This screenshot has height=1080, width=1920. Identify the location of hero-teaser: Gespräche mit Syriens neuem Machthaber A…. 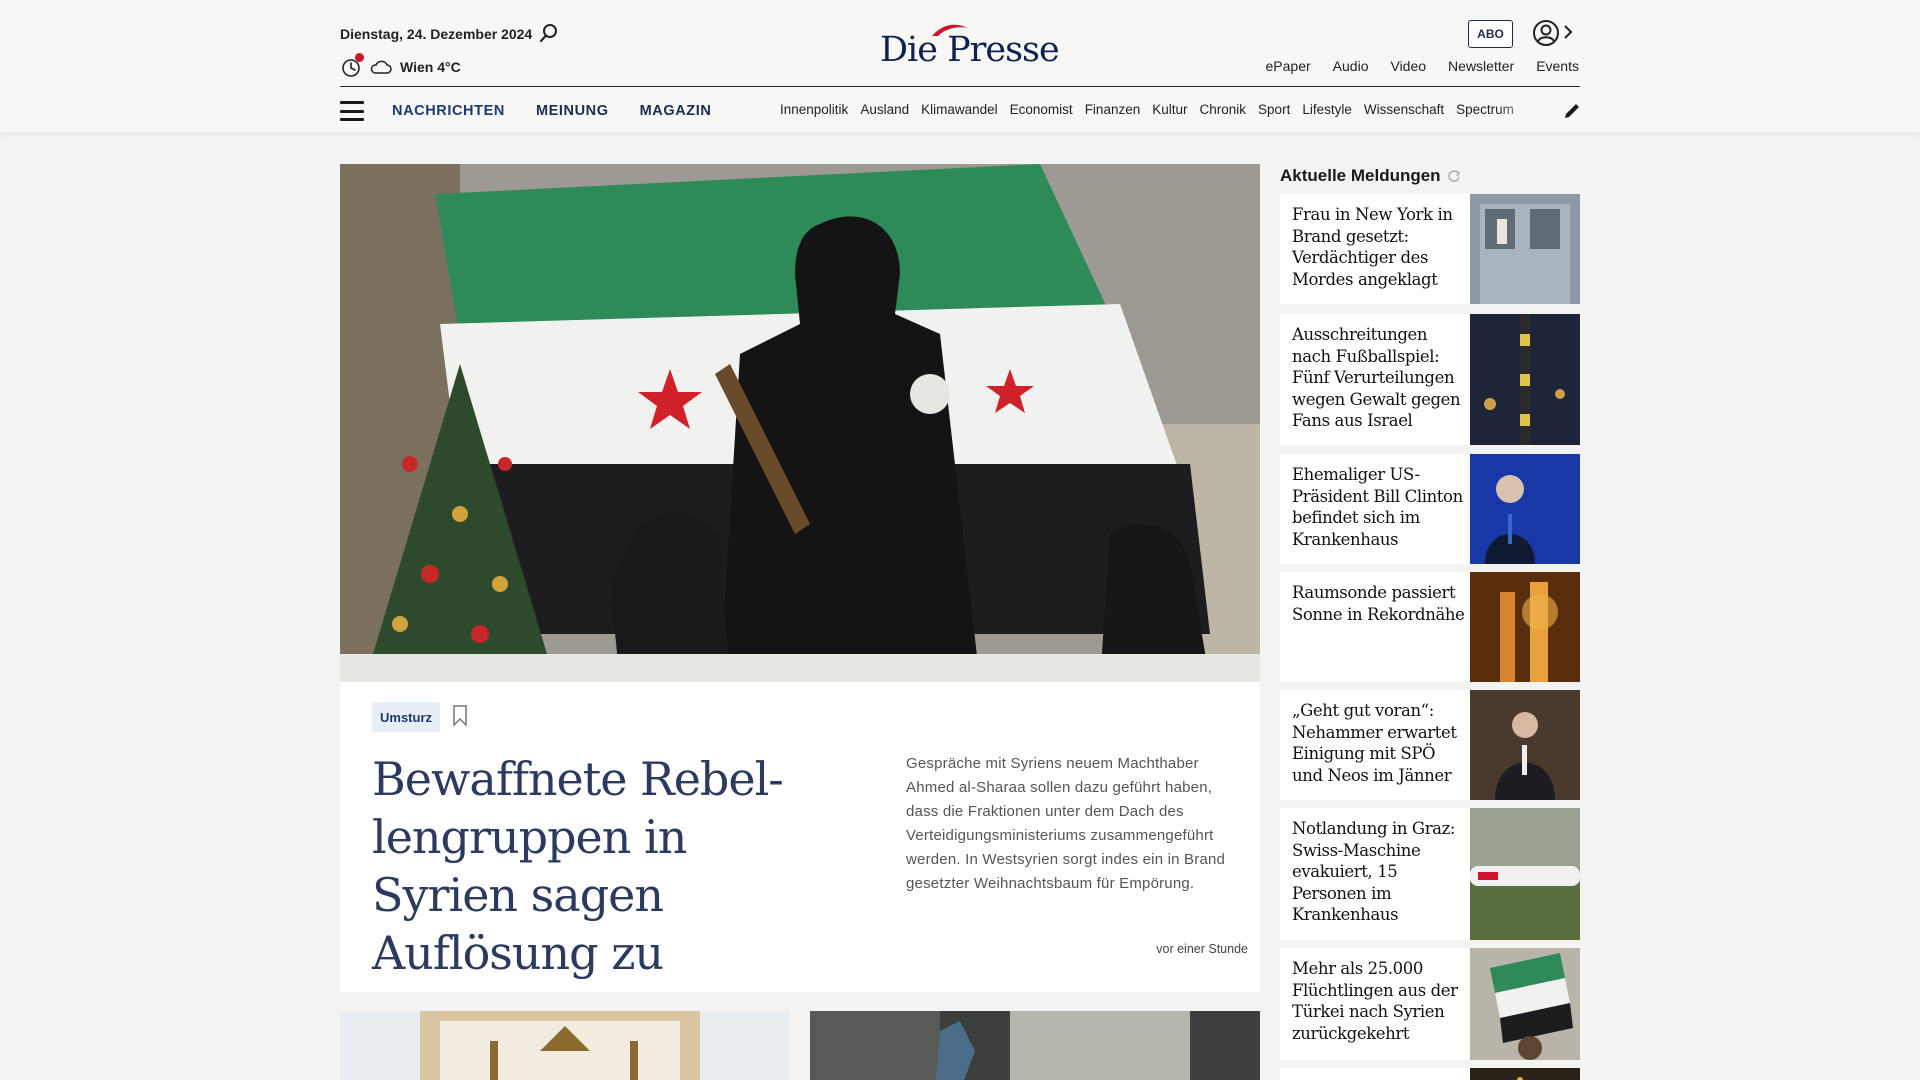
(1066, 823).